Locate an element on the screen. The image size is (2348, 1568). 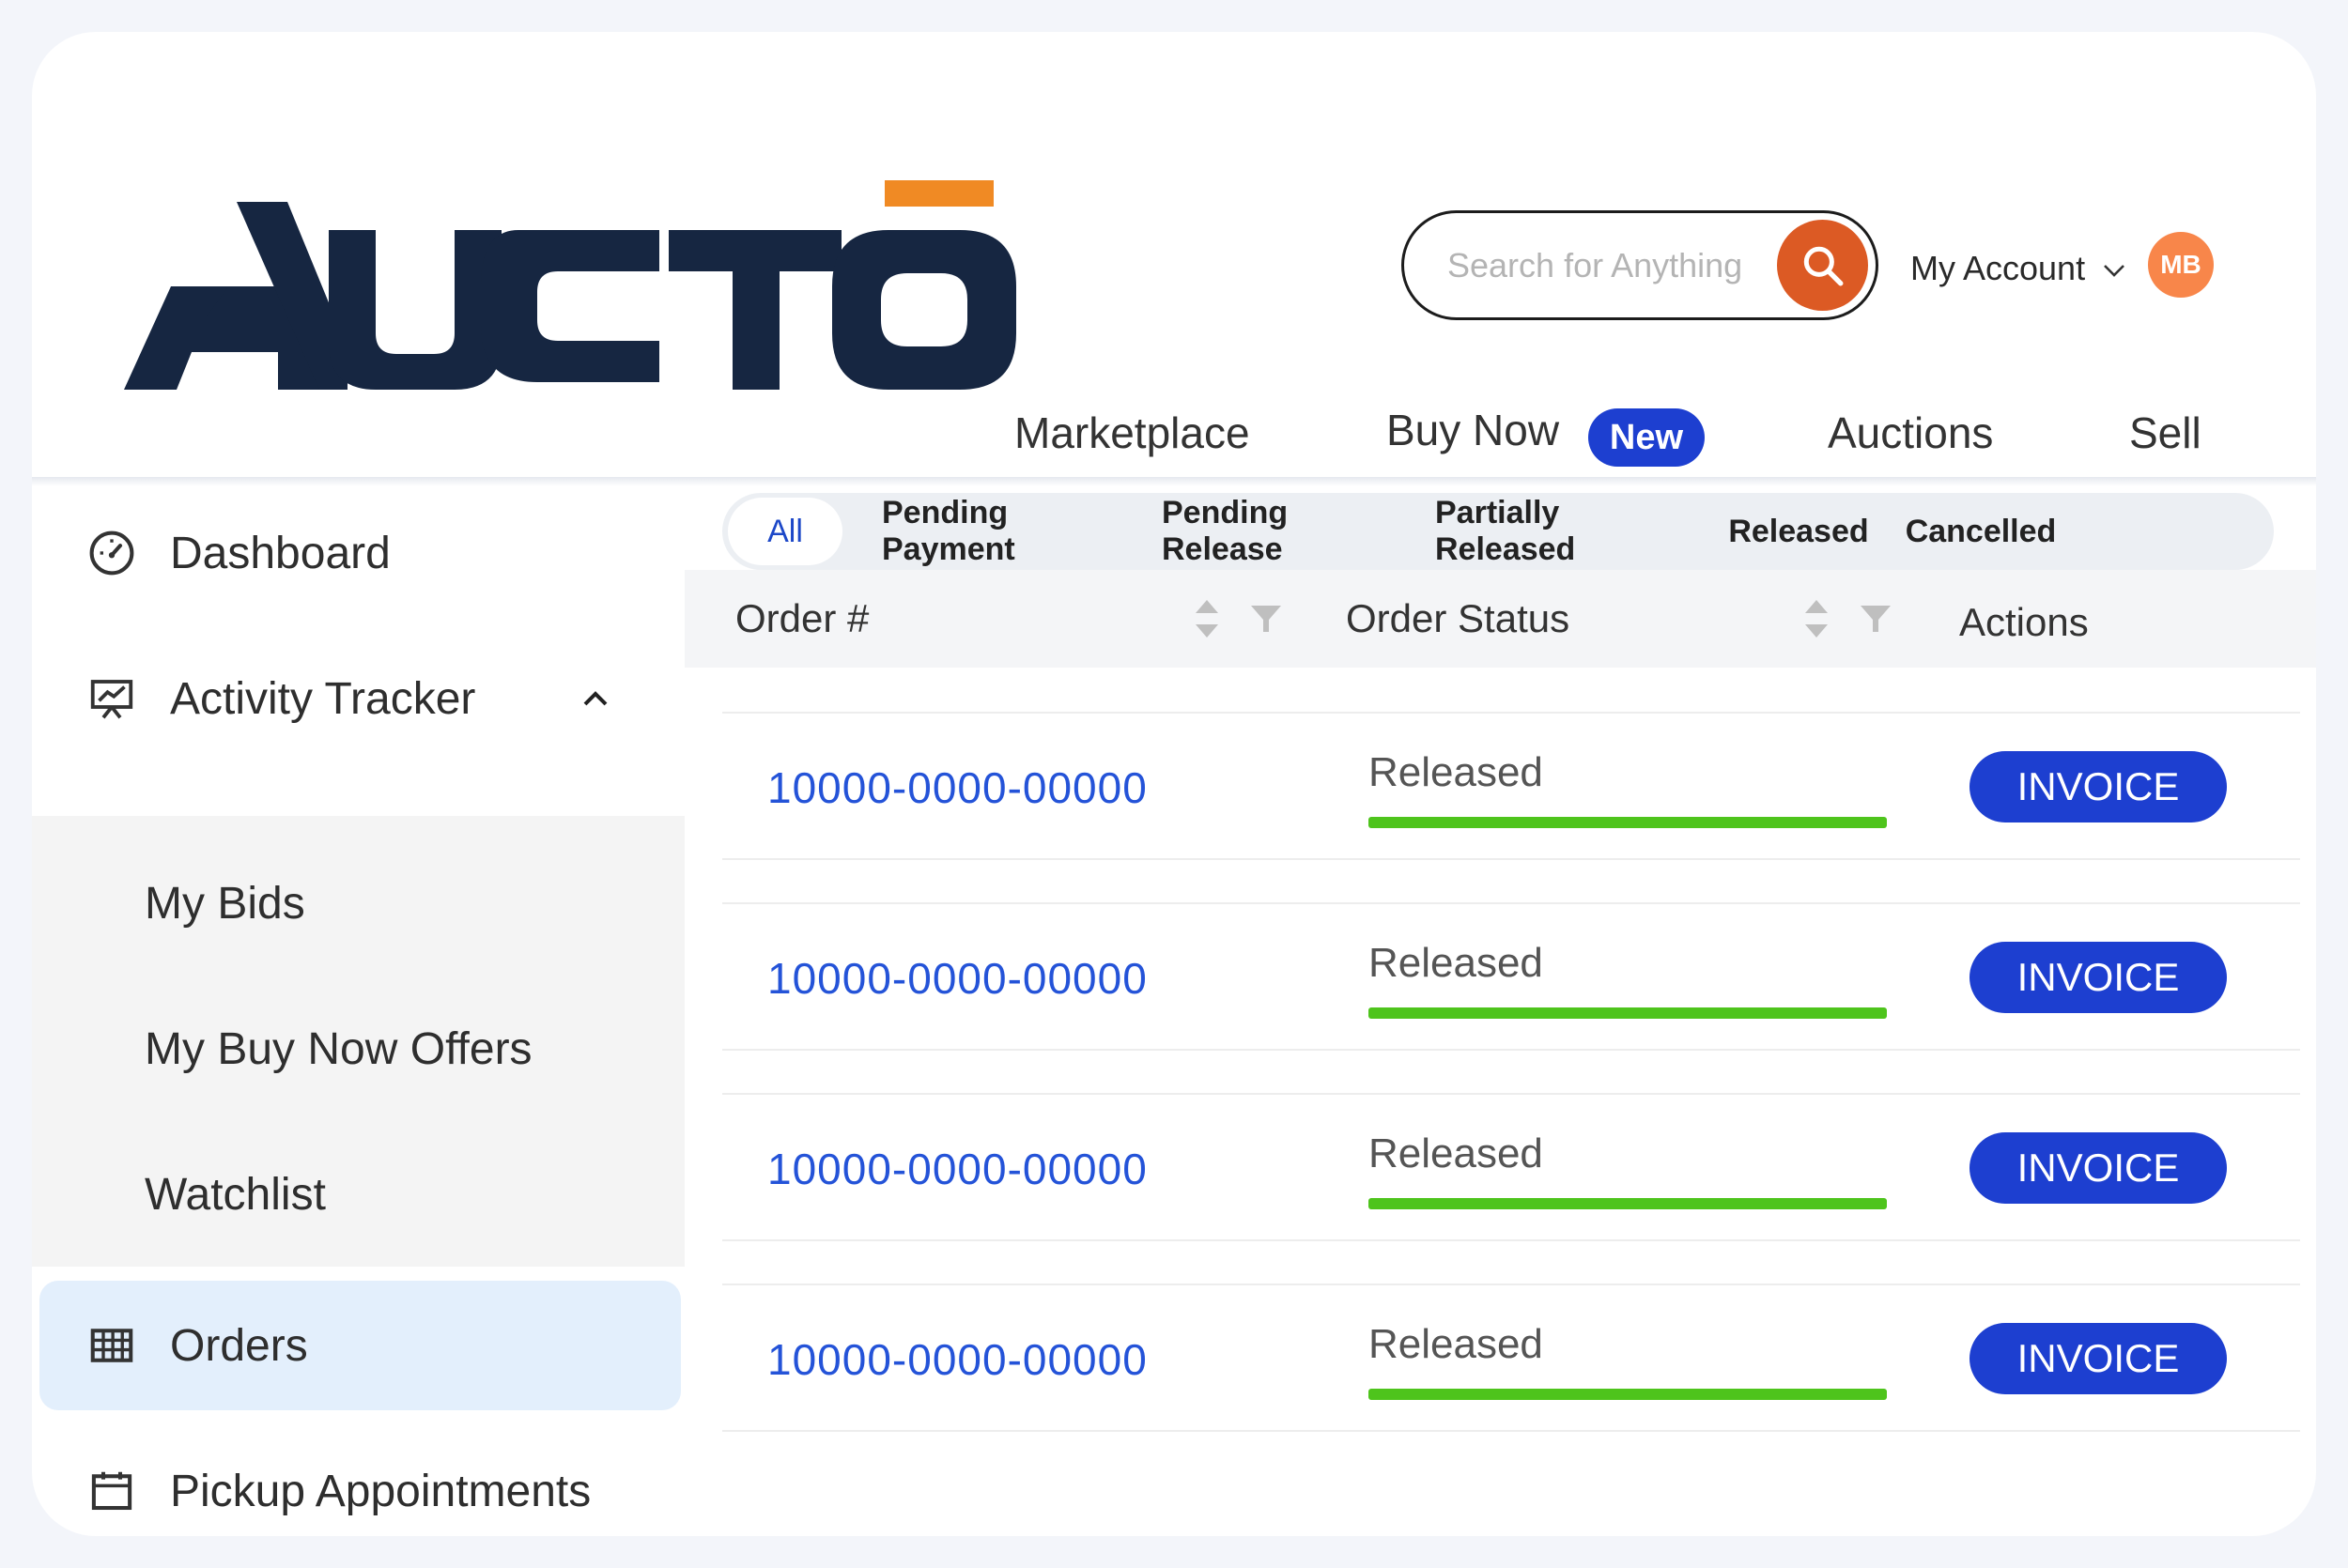
calendar-icon is located at coordinates (111, 1491).